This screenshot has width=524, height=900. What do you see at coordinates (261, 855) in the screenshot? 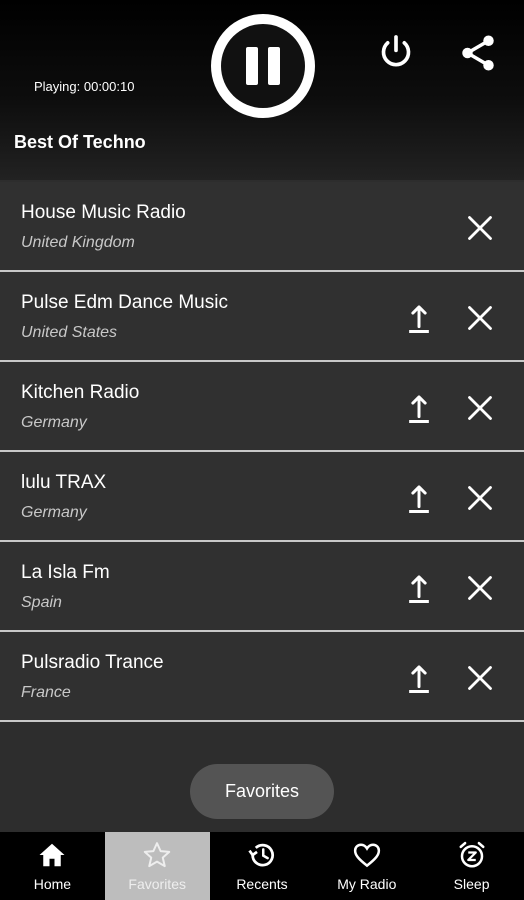
I see `history-icon` at bounding box center [261, 855].